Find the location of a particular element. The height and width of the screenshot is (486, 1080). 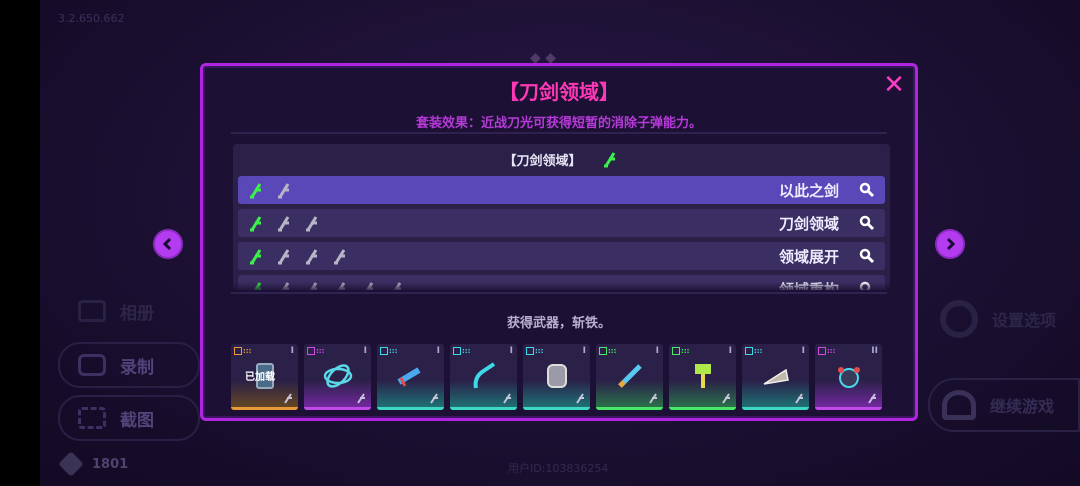

panel-scroll-fade is located at coordinates (561, 287).